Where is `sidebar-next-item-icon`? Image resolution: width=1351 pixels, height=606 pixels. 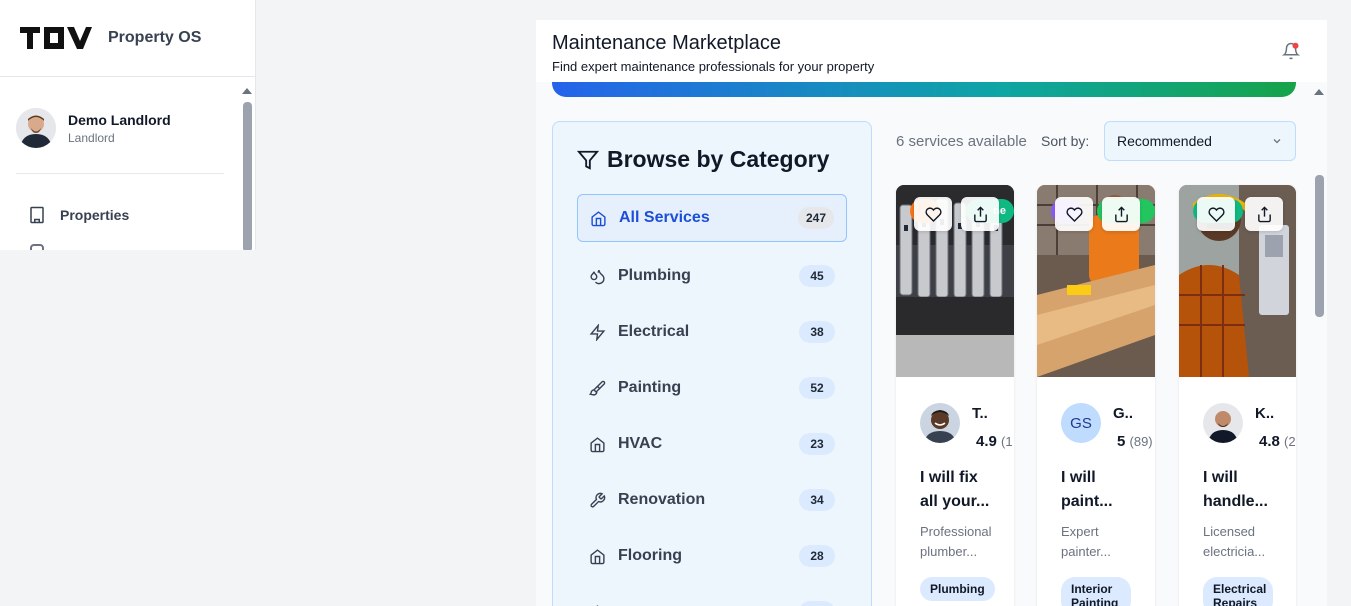
sidebar-next-item-icon is located at coordinates (37, 247).